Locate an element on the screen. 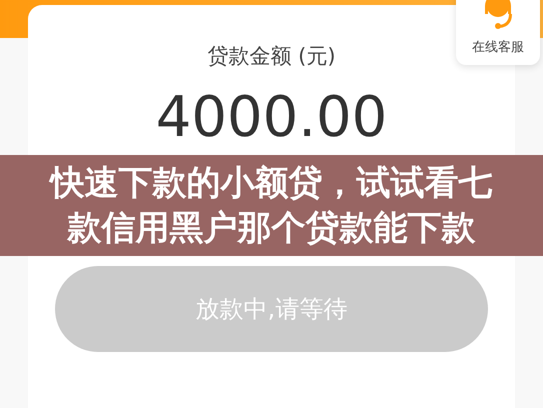 Image resolution: width=543 pixels, height=408 pixels. headset-icon is located at coordinates (498, 15).